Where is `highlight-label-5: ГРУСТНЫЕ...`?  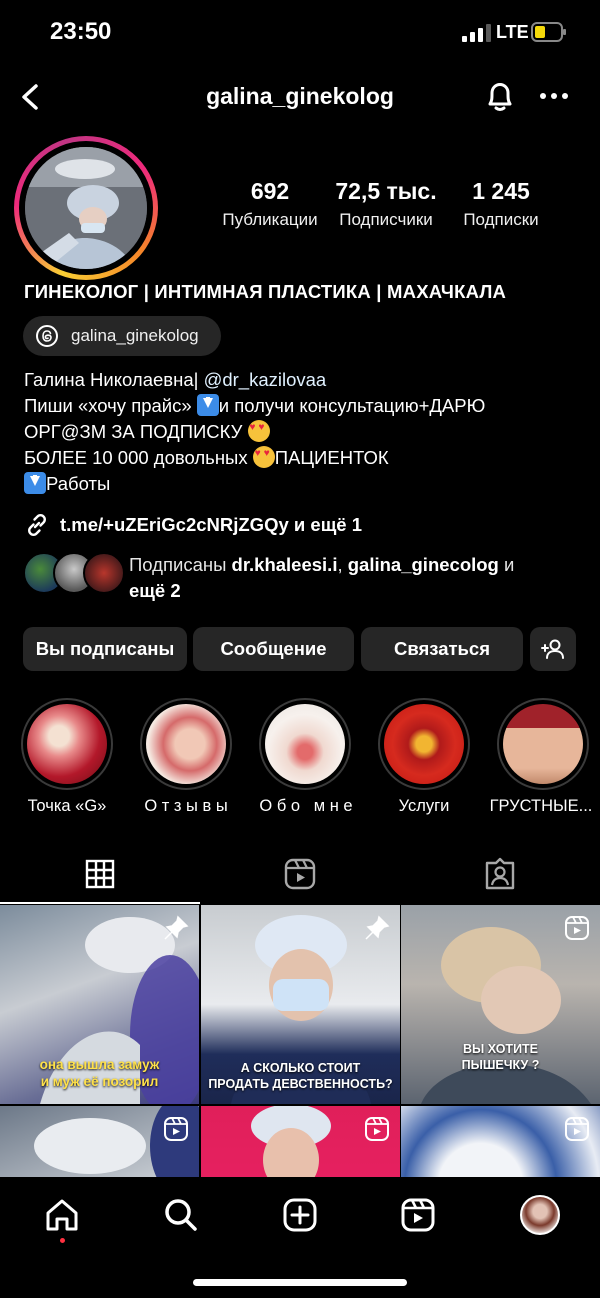
highlight-label-5: ГРУСТНЫЕ... is located at coordinates (541, 806).